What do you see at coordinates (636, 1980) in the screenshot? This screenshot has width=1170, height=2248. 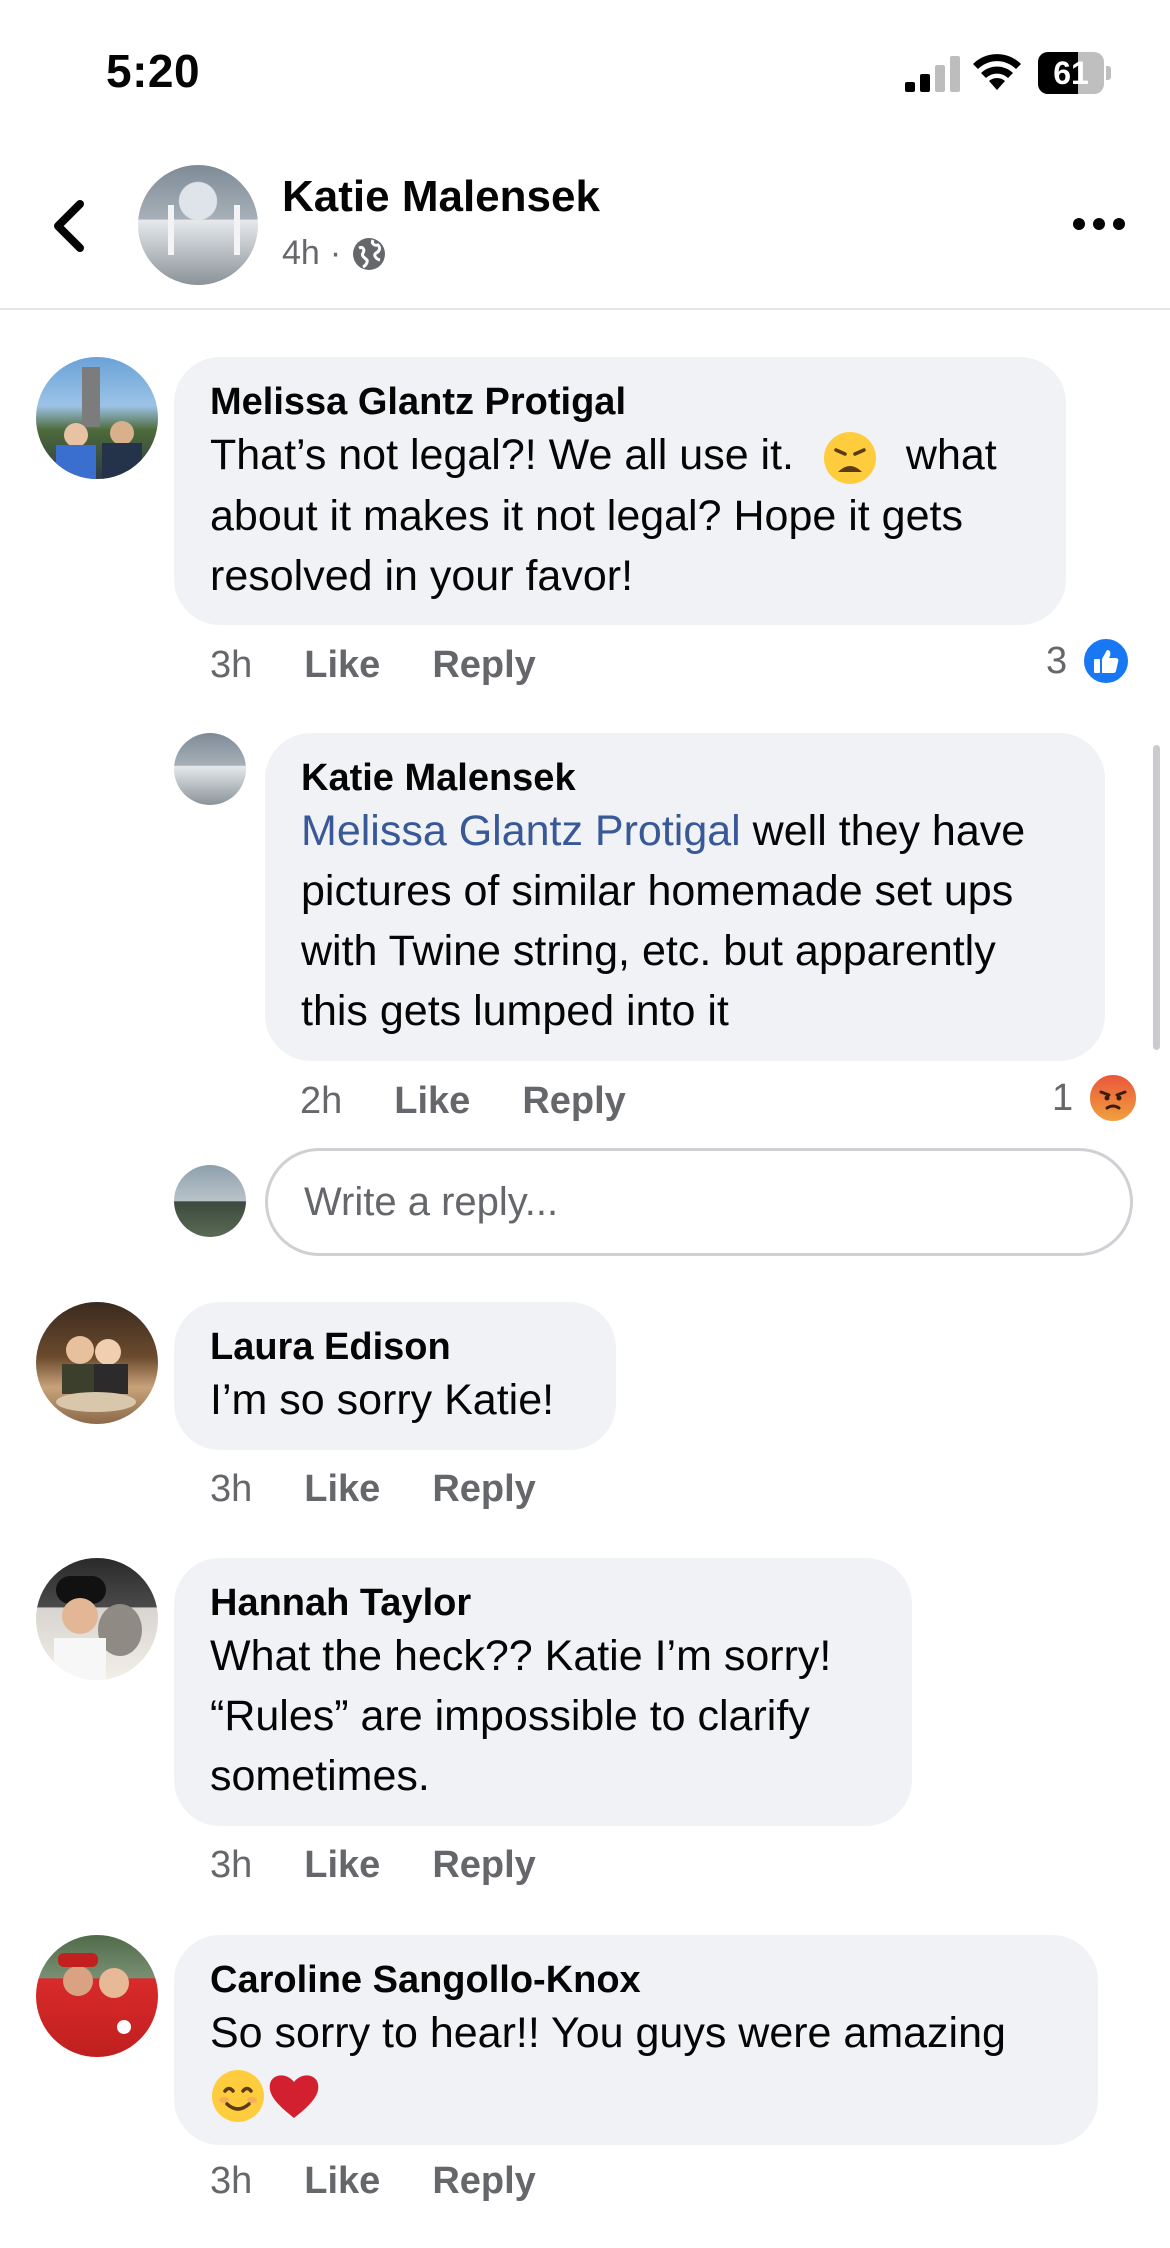 I see `commenter-name: Caroline Sangollo-Knox` at bounding box center [636, 1980].